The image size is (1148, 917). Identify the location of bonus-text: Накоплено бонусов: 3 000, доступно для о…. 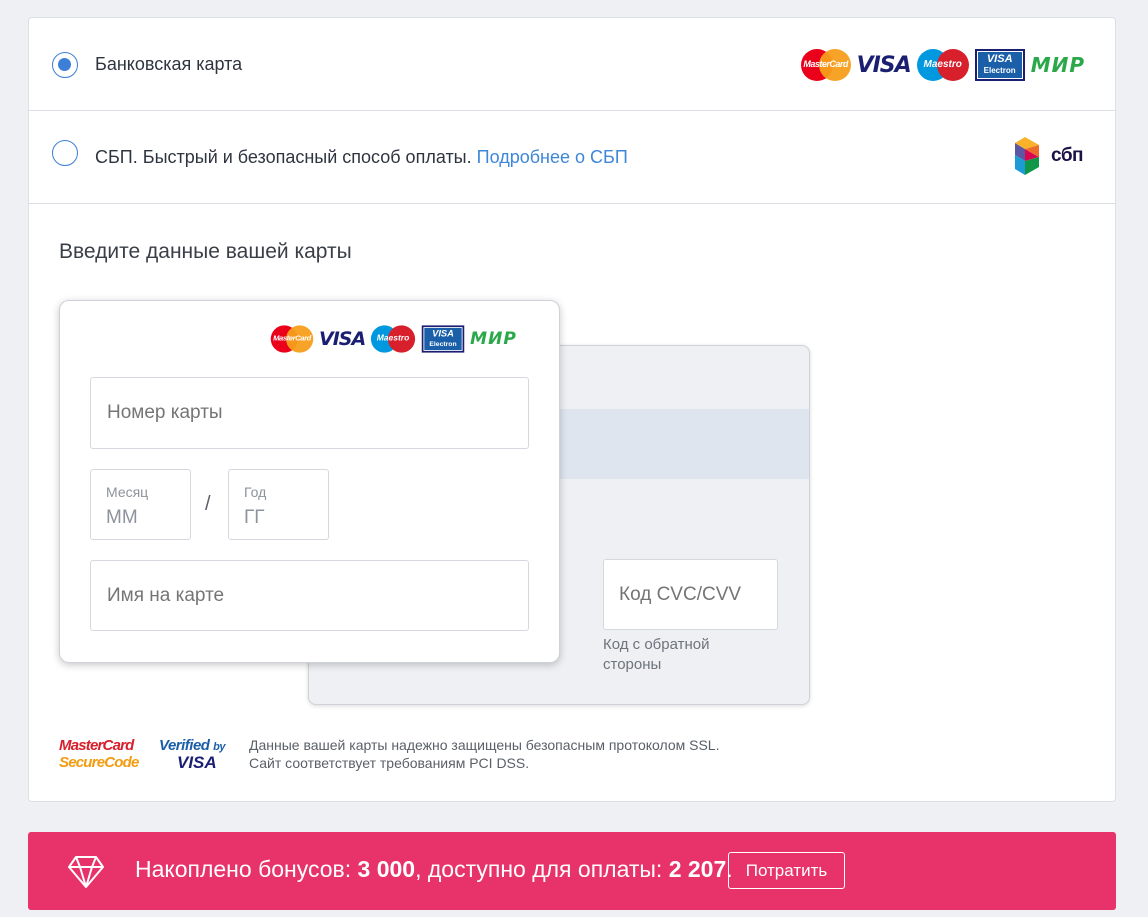
(434, 869).